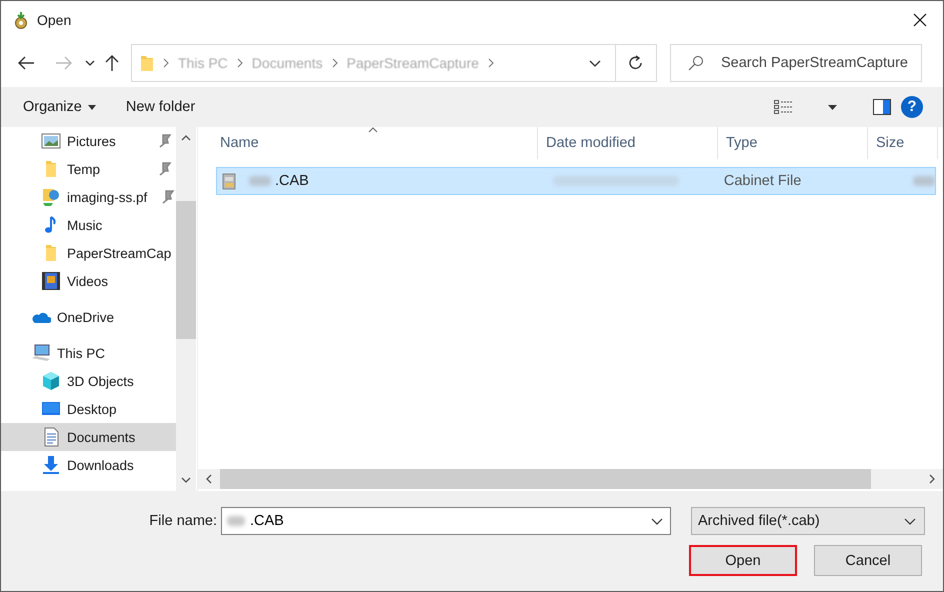  I want to click on sidebar-item: PaperStreamCap, so click(88, 253).